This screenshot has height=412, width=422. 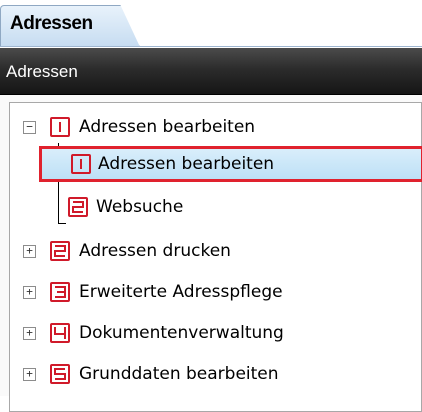 What do you see at coordinates (140, 207) in the screenshot?
I see `tree-item-label: Websuche` at bounding box center [140, 207].